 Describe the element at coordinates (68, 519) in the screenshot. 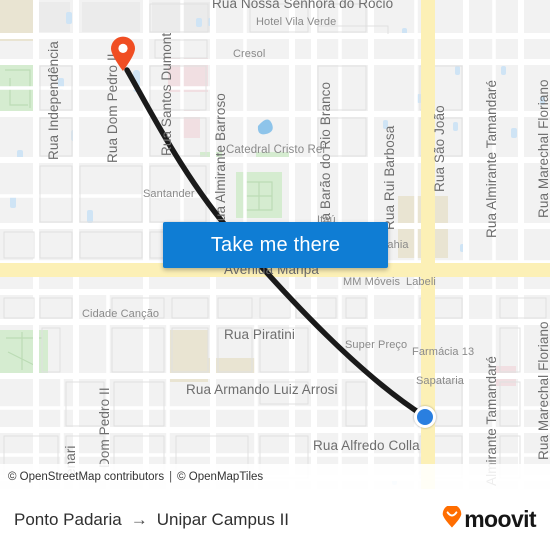

I see `origin-name: Ponto Padaria` at that location.